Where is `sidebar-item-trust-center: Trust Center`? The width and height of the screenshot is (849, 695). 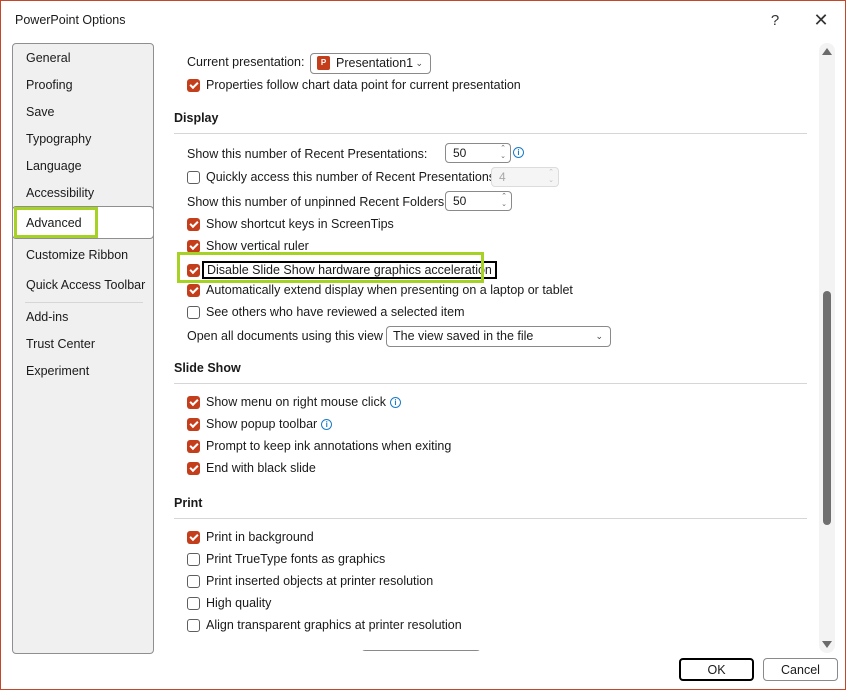
sidebar-item-trust-center: Trust Center is located at coordinates (60, 344).